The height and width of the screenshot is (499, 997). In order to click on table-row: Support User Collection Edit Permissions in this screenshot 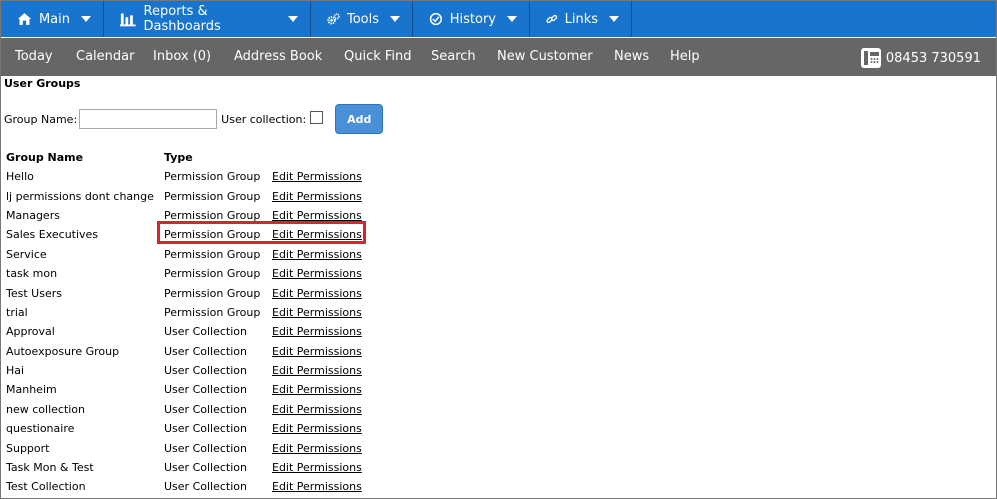, I will do `click(184, 447)`.